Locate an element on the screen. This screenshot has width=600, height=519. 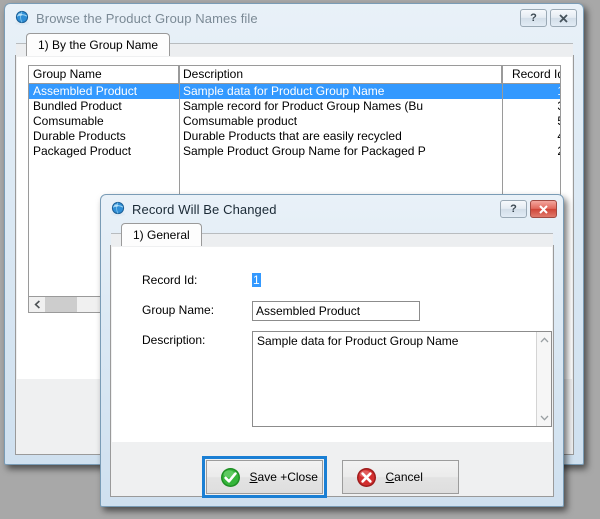
cell-group-name: Comsumable is located at coordinates (68, 121).